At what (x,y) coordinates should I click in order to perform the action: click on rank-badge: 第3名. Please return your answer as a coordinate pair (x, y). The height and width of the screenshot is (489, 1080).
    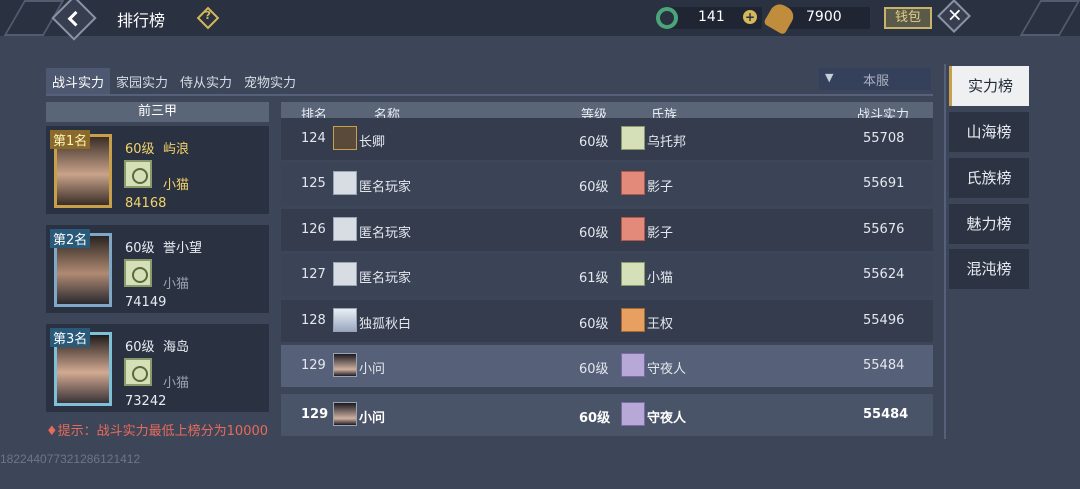
    Looking at the image, I should click on (70, 337).